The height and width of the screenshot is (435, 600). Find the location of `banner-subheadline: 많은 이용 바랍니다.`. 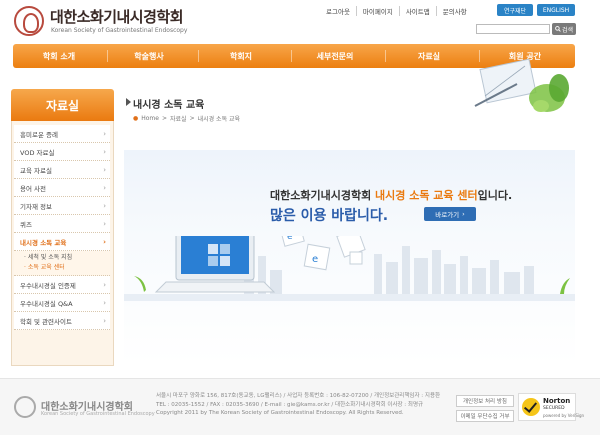

banner-subheadline: 많은 이용 바랍니다. is located at coordinates (329, 216).